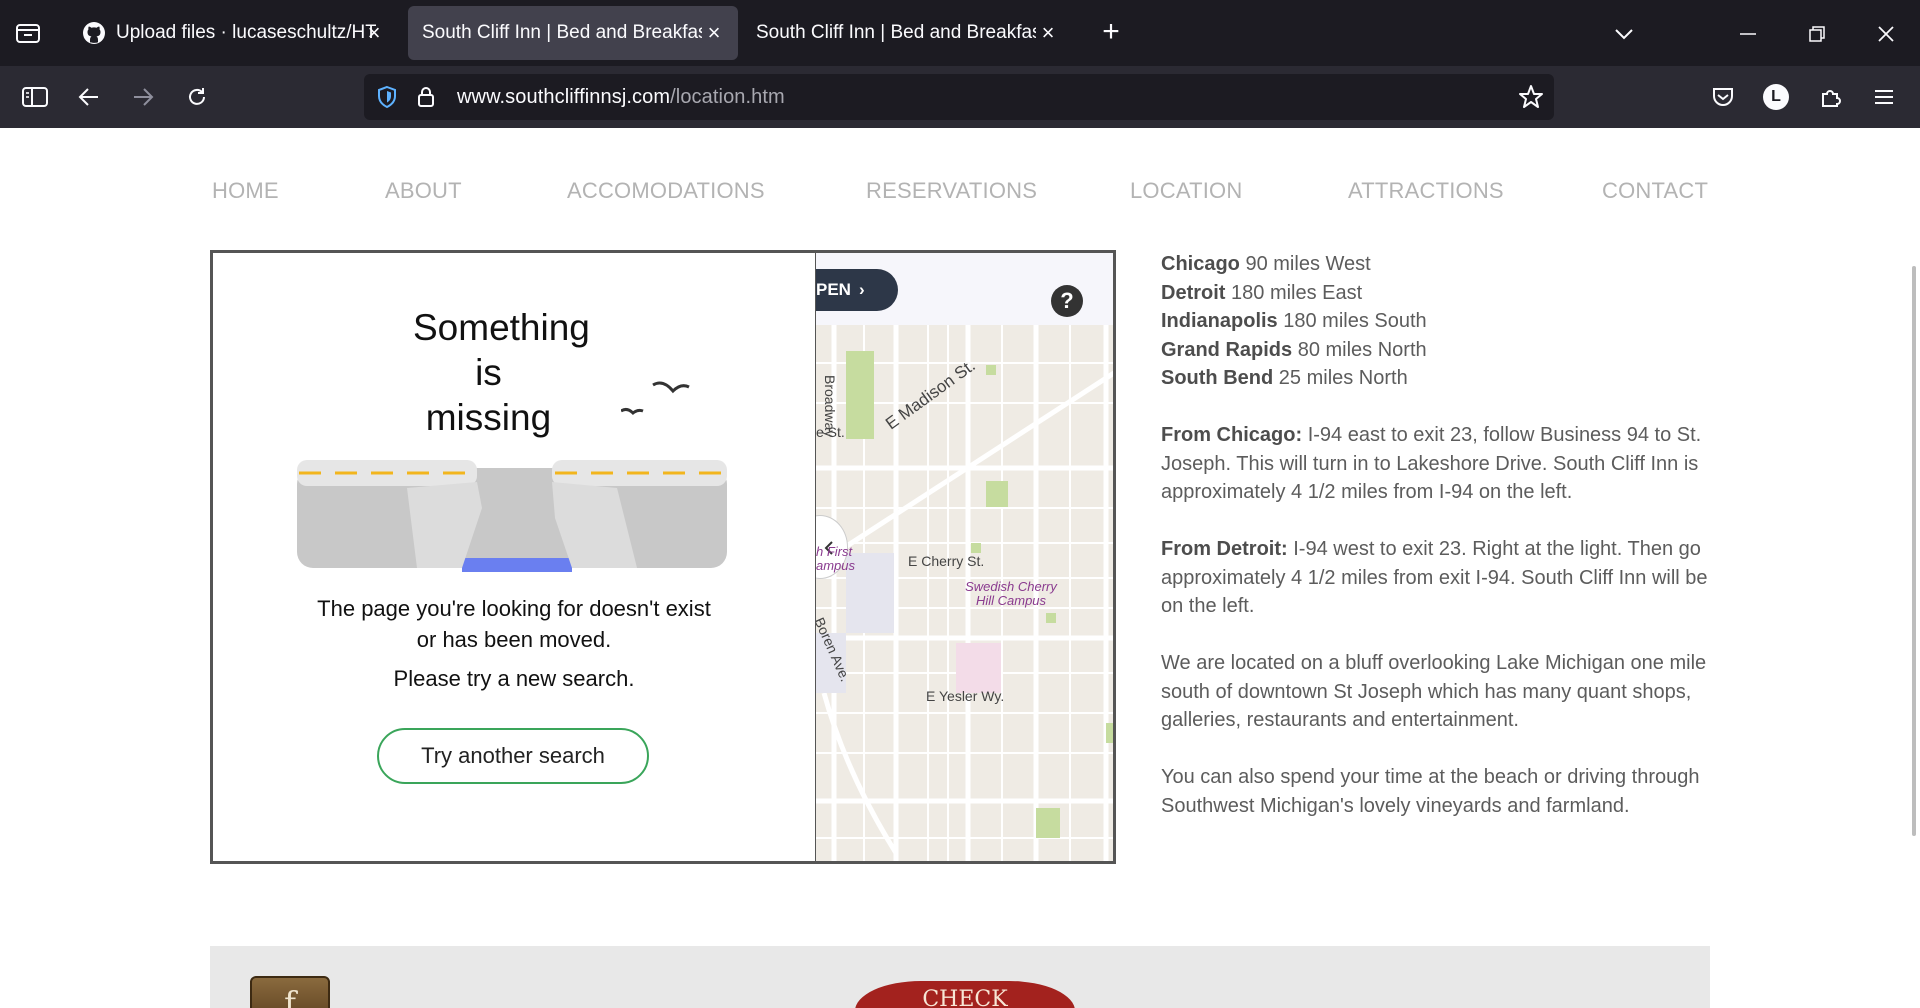  I want to click on page-scrollbar, so click(1914, 551).